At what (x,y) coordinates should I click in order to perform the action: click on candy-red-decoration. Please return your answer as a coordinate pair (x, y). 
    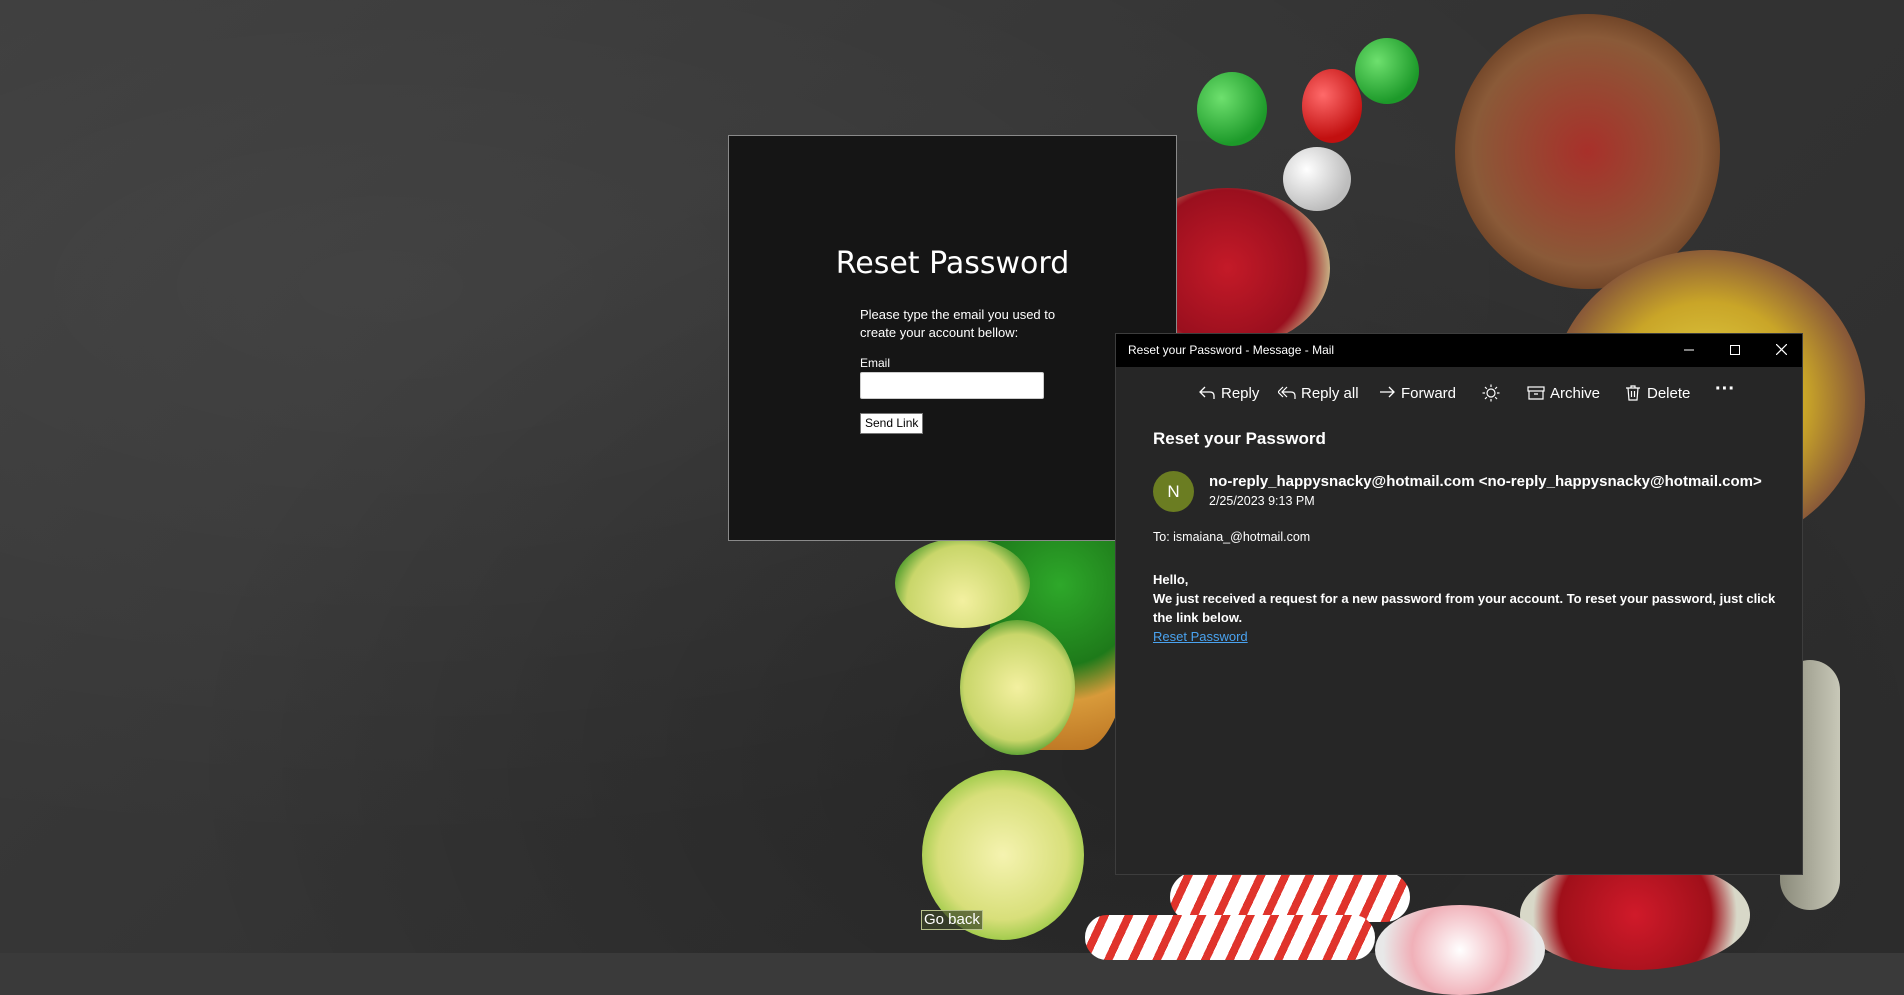
    Looking at the image, I should click on (1332, 106).